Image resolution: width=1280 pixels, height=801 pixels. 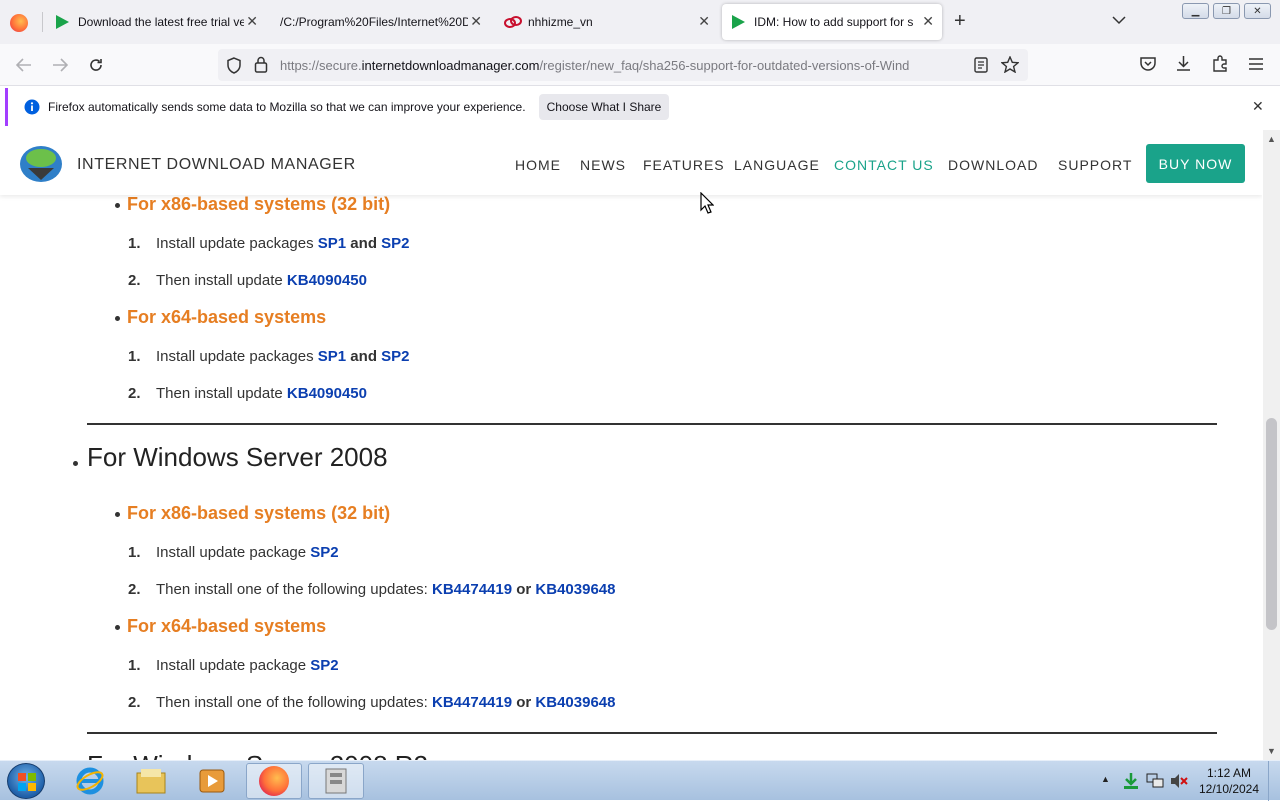 I want to click on tab-label: Download the latest free trial ve, so click(x=161, y=22).